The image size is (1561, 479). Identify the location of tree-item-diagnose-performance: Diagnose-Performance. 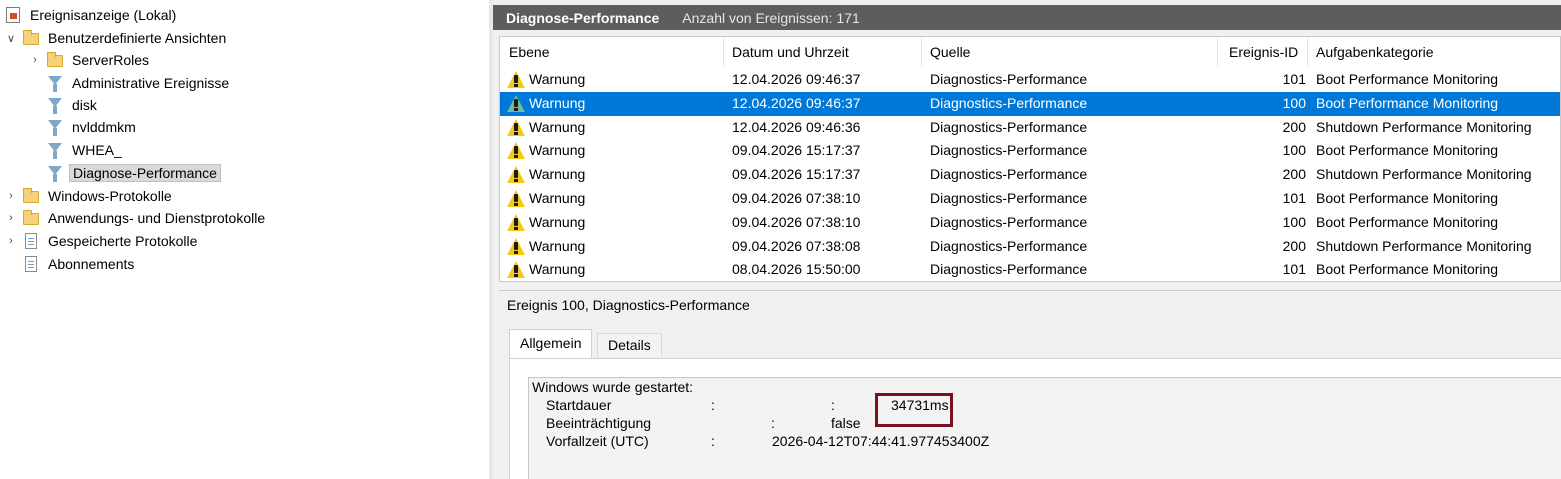
(133, 173).